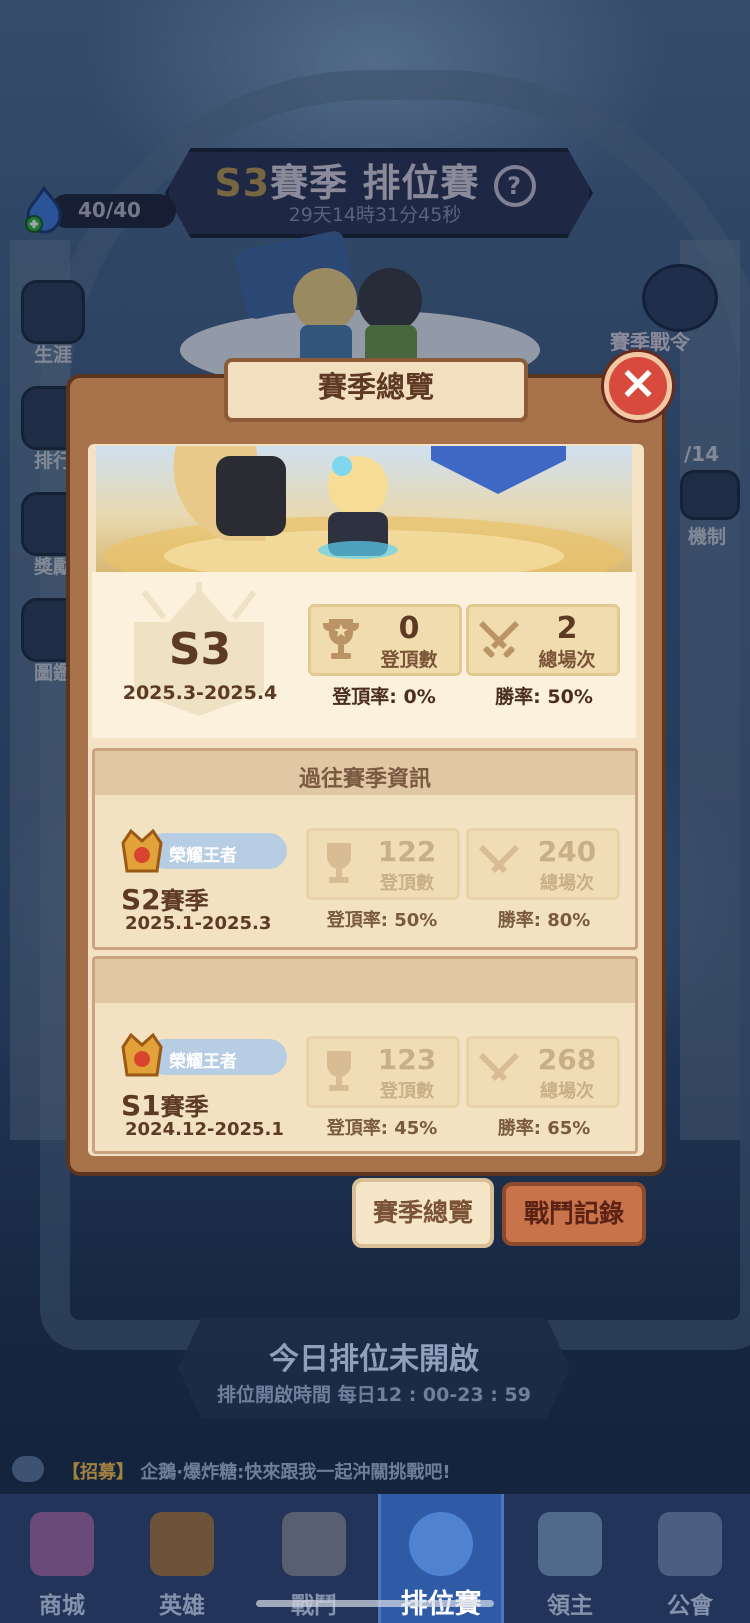 The height and width of the screenshot is (1623, 750). What do you see at coordinates (544, 695) in the screenshot?
I see `current-win-rate: 勝率: 50%` at bounding box center [544, 695].